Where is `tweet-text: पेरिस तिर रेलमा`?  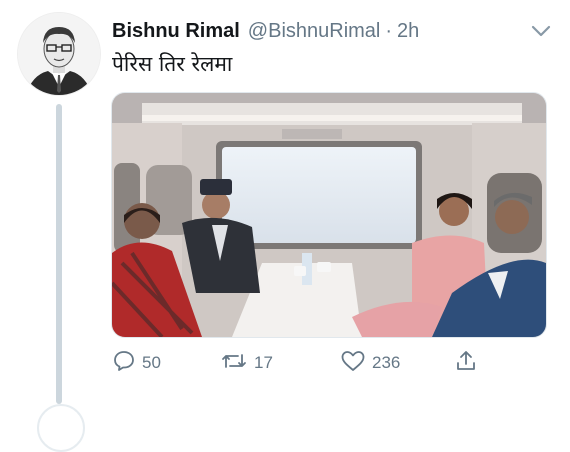 tweet-text: पेरिस तिर रेलमा is located at coordinates (172, 64).